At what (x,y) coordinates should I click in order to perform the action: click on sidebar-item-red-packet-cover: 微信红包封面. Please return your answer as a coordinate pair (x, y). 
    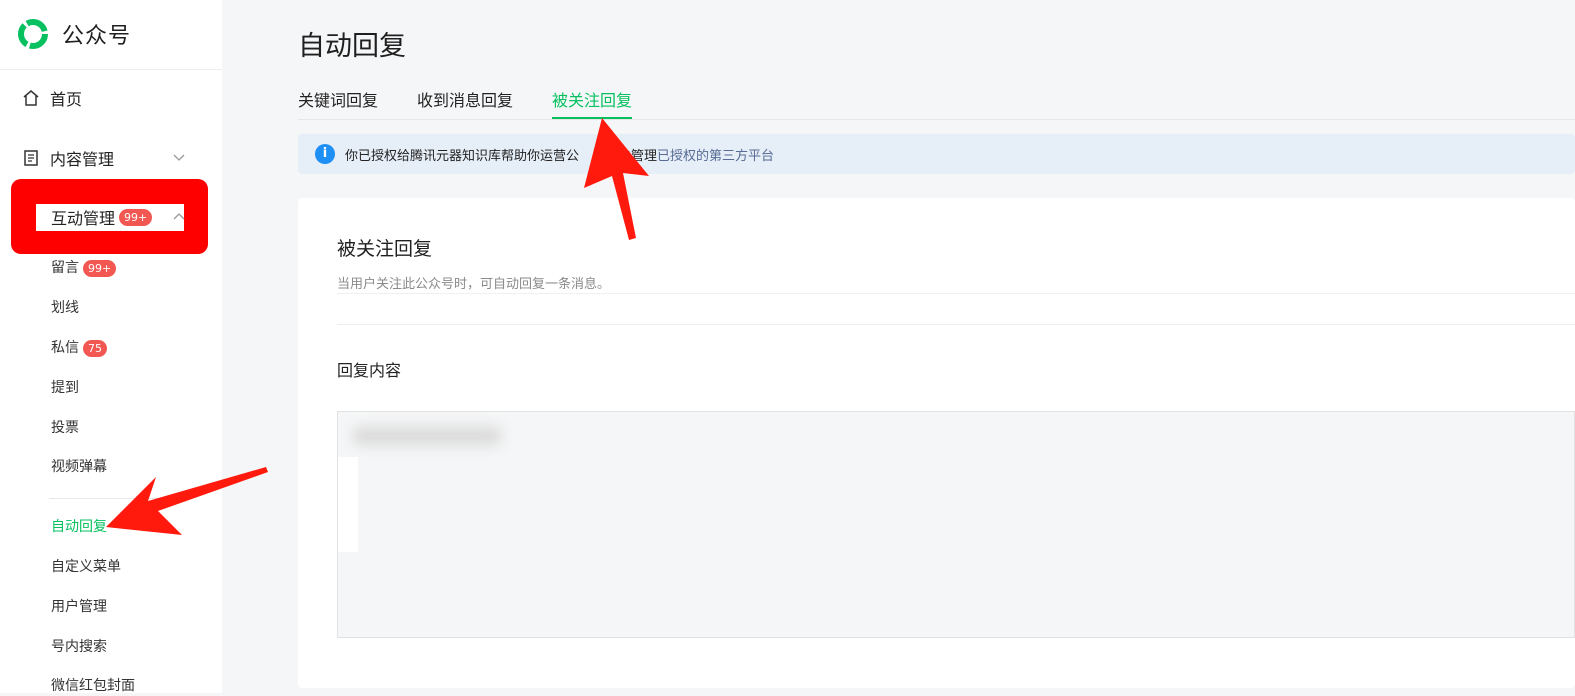
    Looking at the image, I should click on (93, 686).